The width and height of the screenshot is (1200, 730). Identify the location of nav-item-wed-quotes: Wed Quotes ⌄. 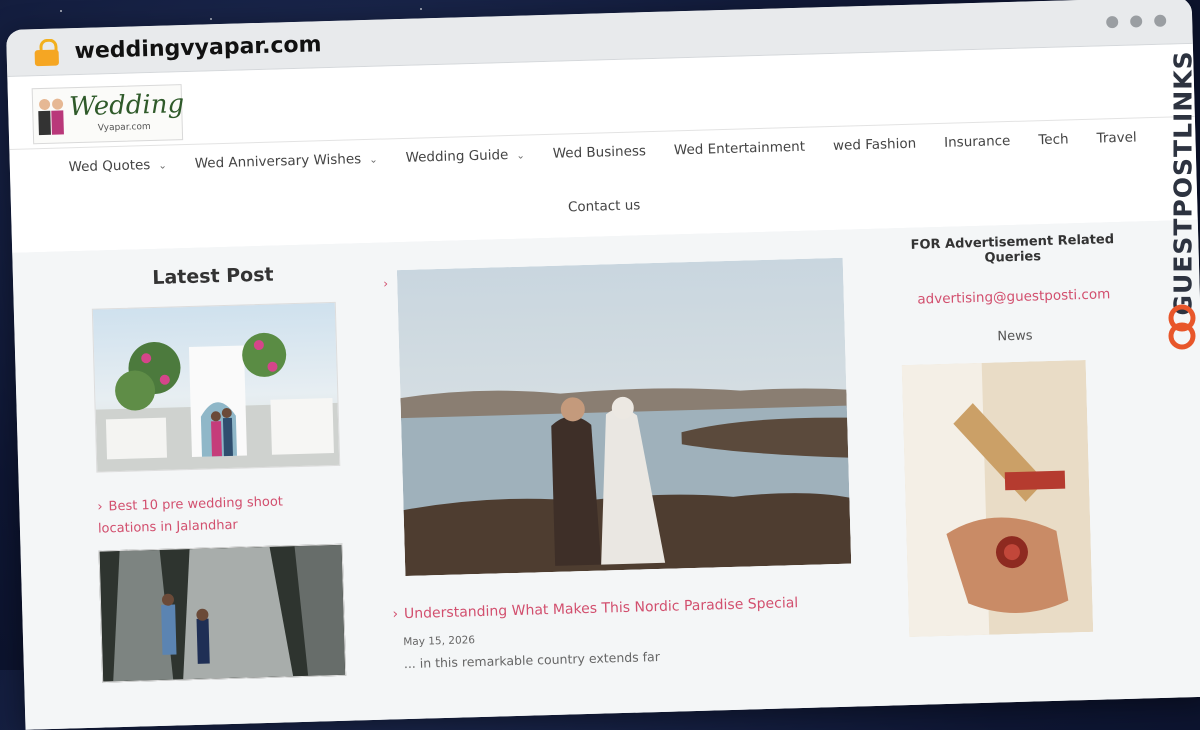
(117, 166).